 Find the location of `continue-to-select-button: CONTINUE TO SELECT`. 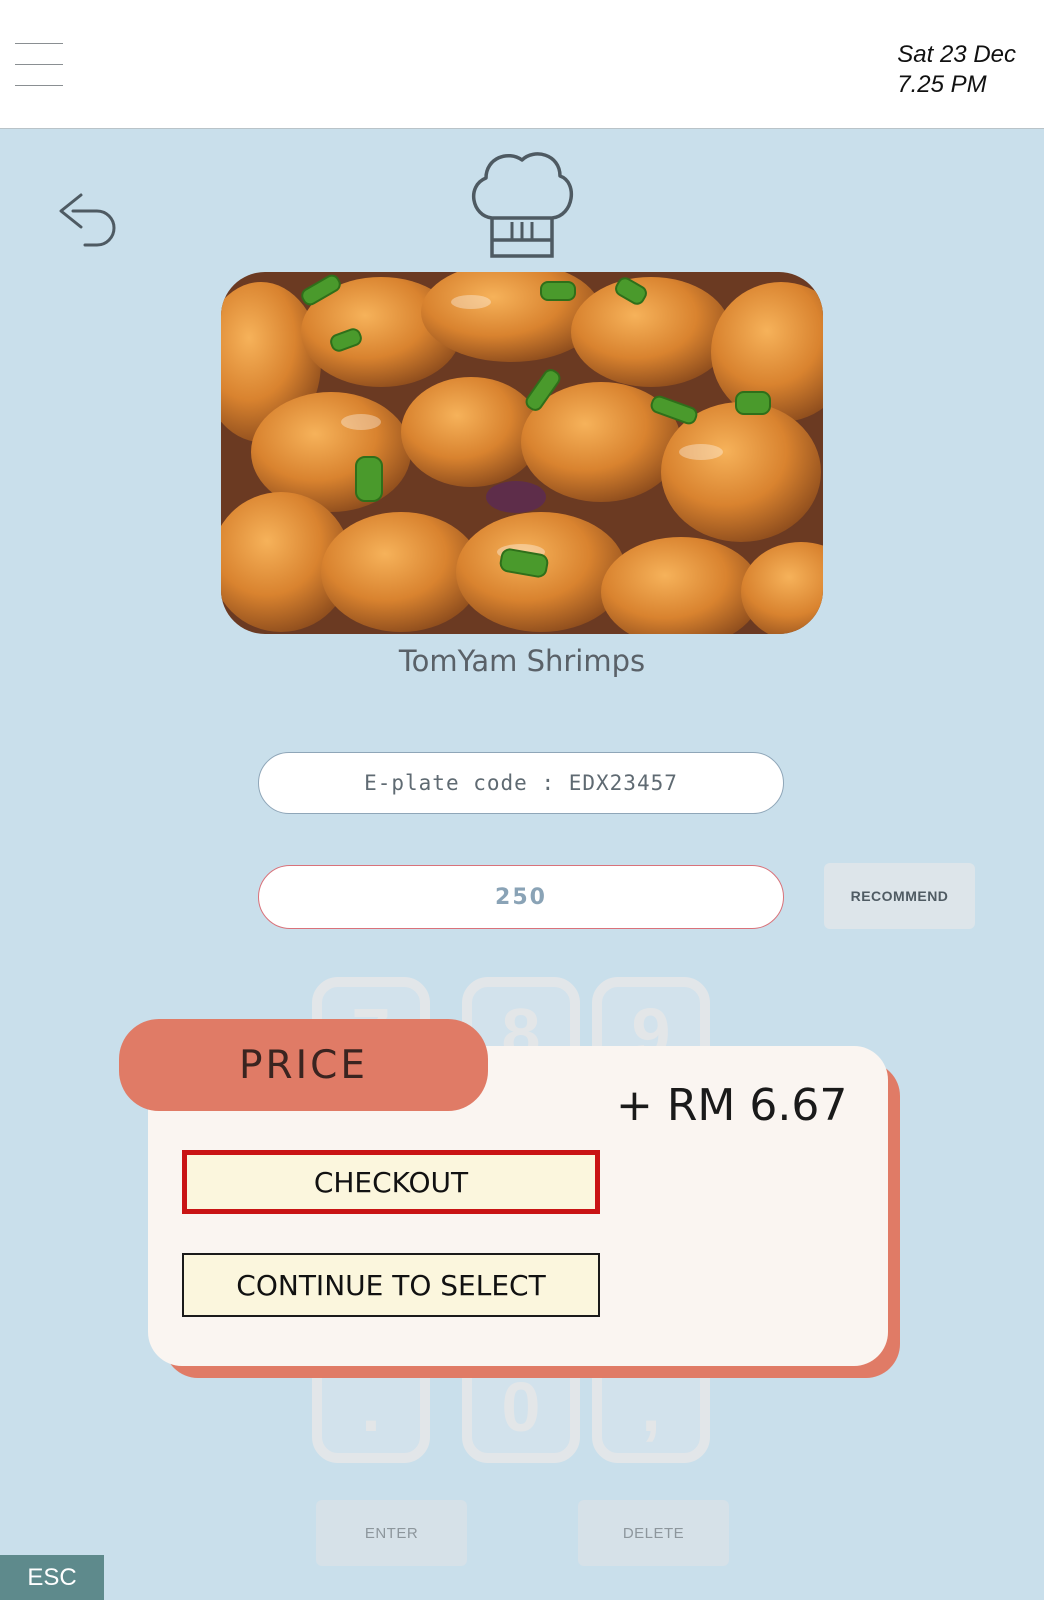

continue-to-select-button: CONTINUE TO SELECT is located at coordinates (391, 1285).